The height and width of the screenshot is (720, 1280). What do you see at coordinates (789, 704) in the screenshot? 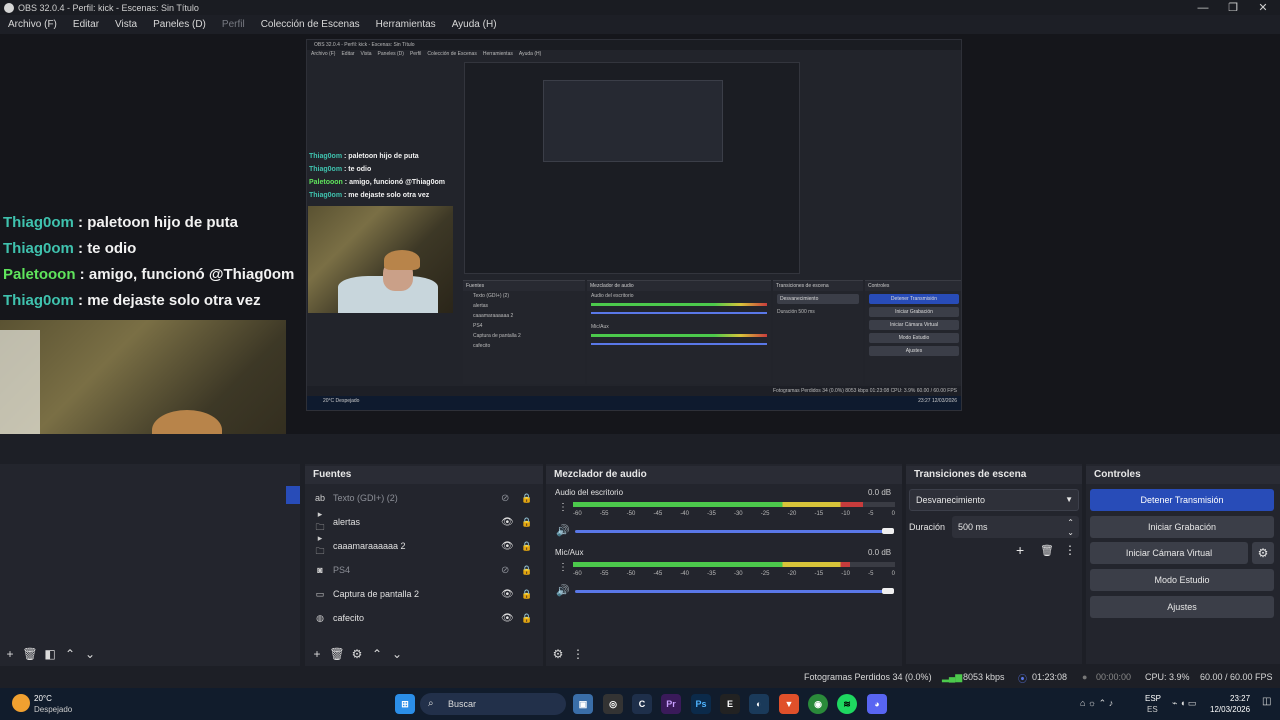
I see `brave-icon: ▼` at bounding box center [789, 704].